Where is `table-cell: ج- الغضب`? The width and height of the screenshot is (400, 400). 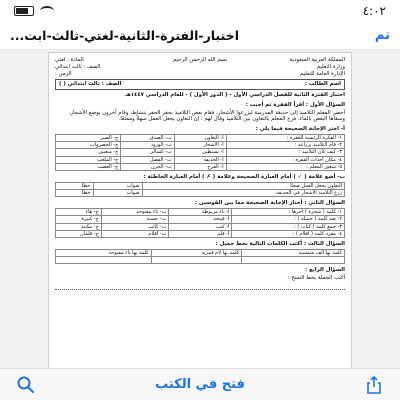
table-cell: ج- الغضب is located at coordinates (88, 167).